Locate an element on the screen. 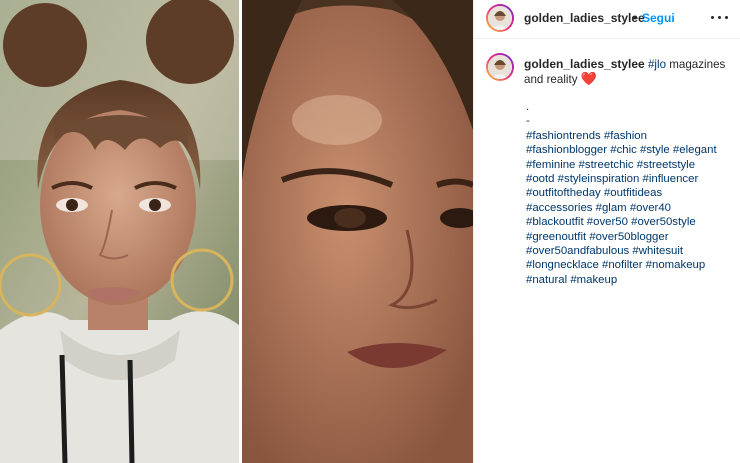  username-link: golden_ladies_stylee is located at coordinates (584, 18).